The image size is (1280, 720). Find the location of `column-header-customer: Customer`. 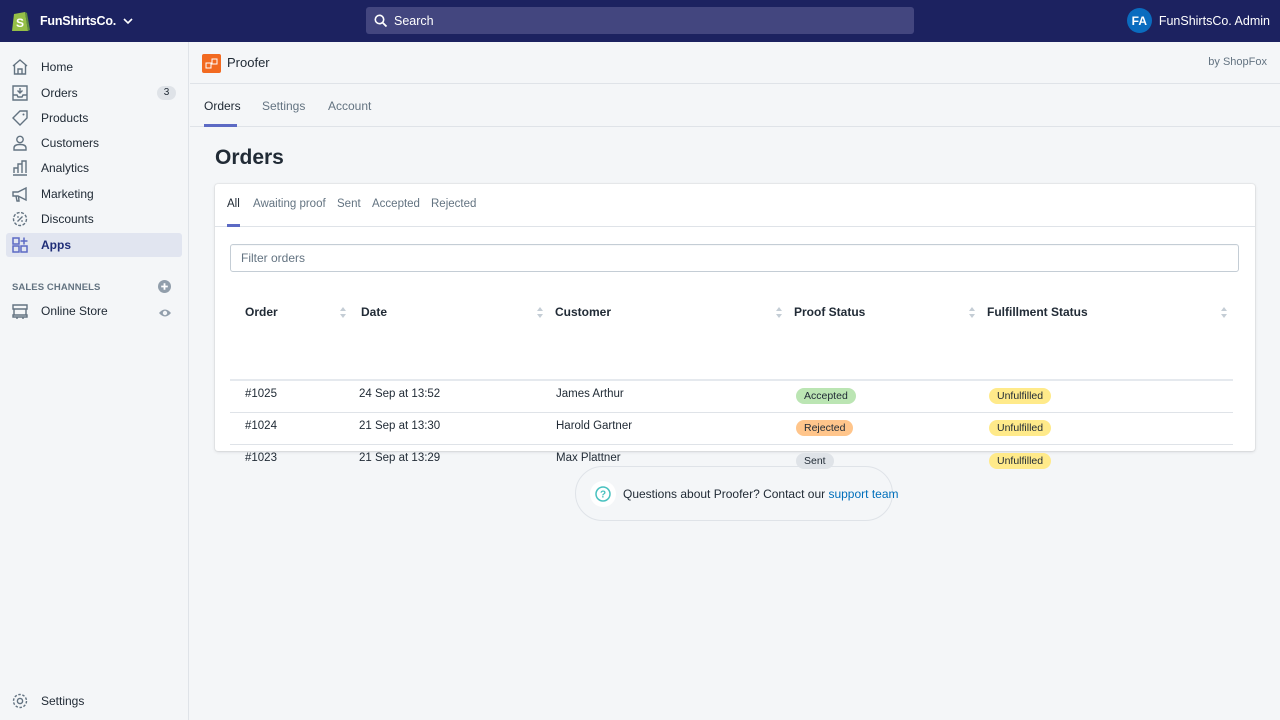

column-header-customer: Customer is located at coordinates (583, 312).